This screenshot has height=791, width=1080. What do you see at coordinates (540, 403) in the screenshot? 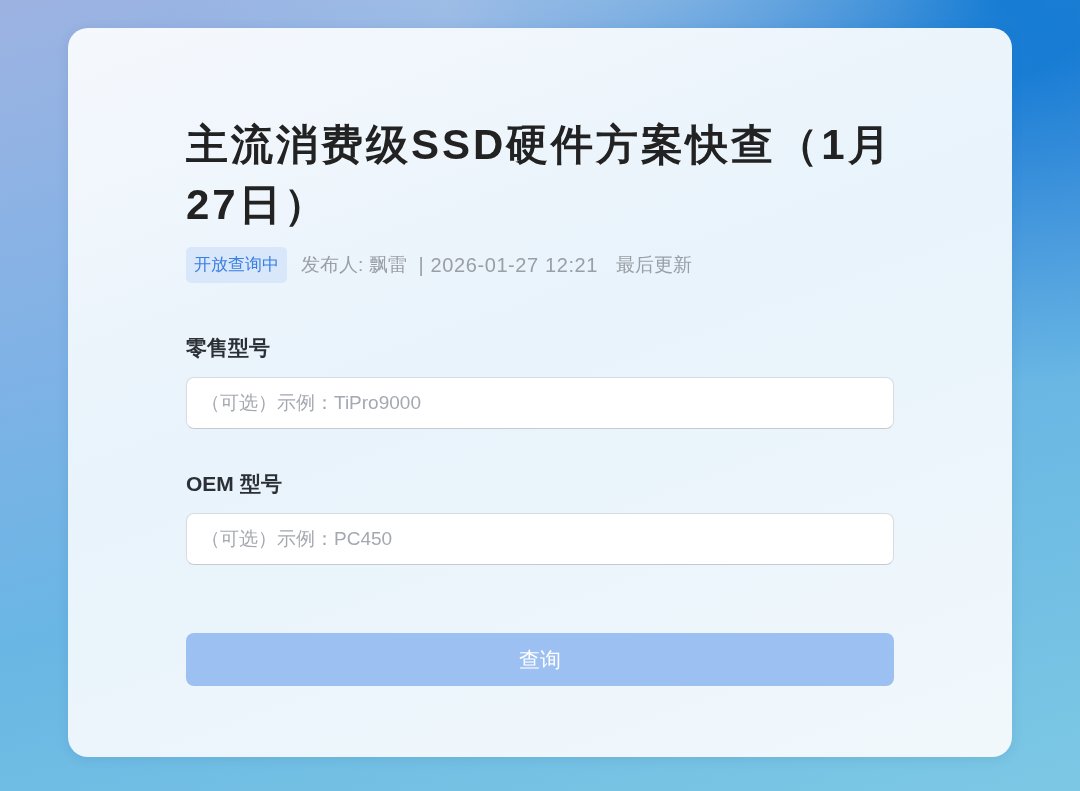
I see `input-field: （可选）示例：TiPro9000` at bounding box center [540, 403].